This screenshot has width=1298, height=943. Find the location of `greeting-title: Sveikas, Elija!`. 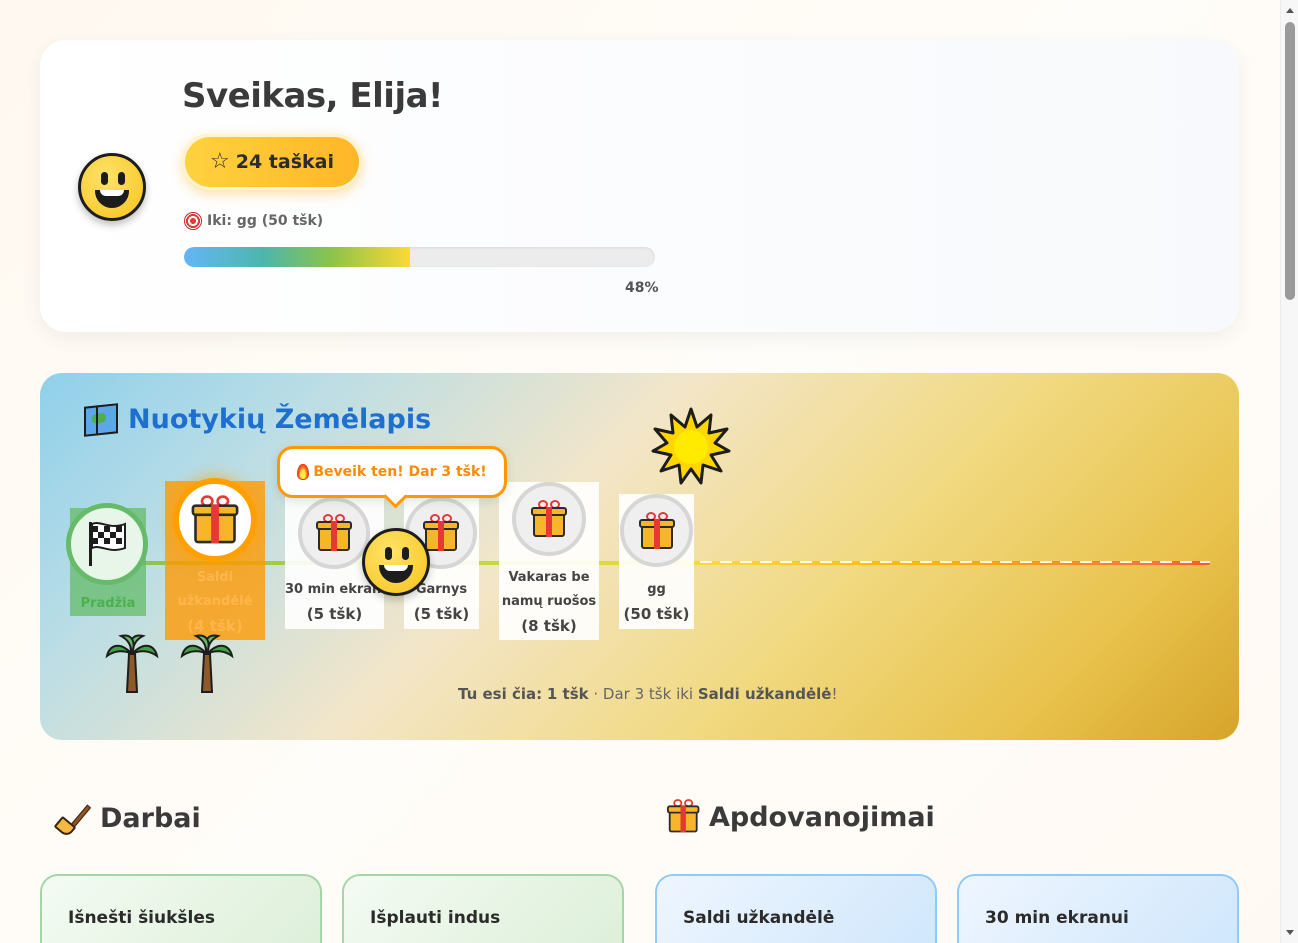

greeting-title: Sveikas, Elija! is located at coordinates (313, 96).